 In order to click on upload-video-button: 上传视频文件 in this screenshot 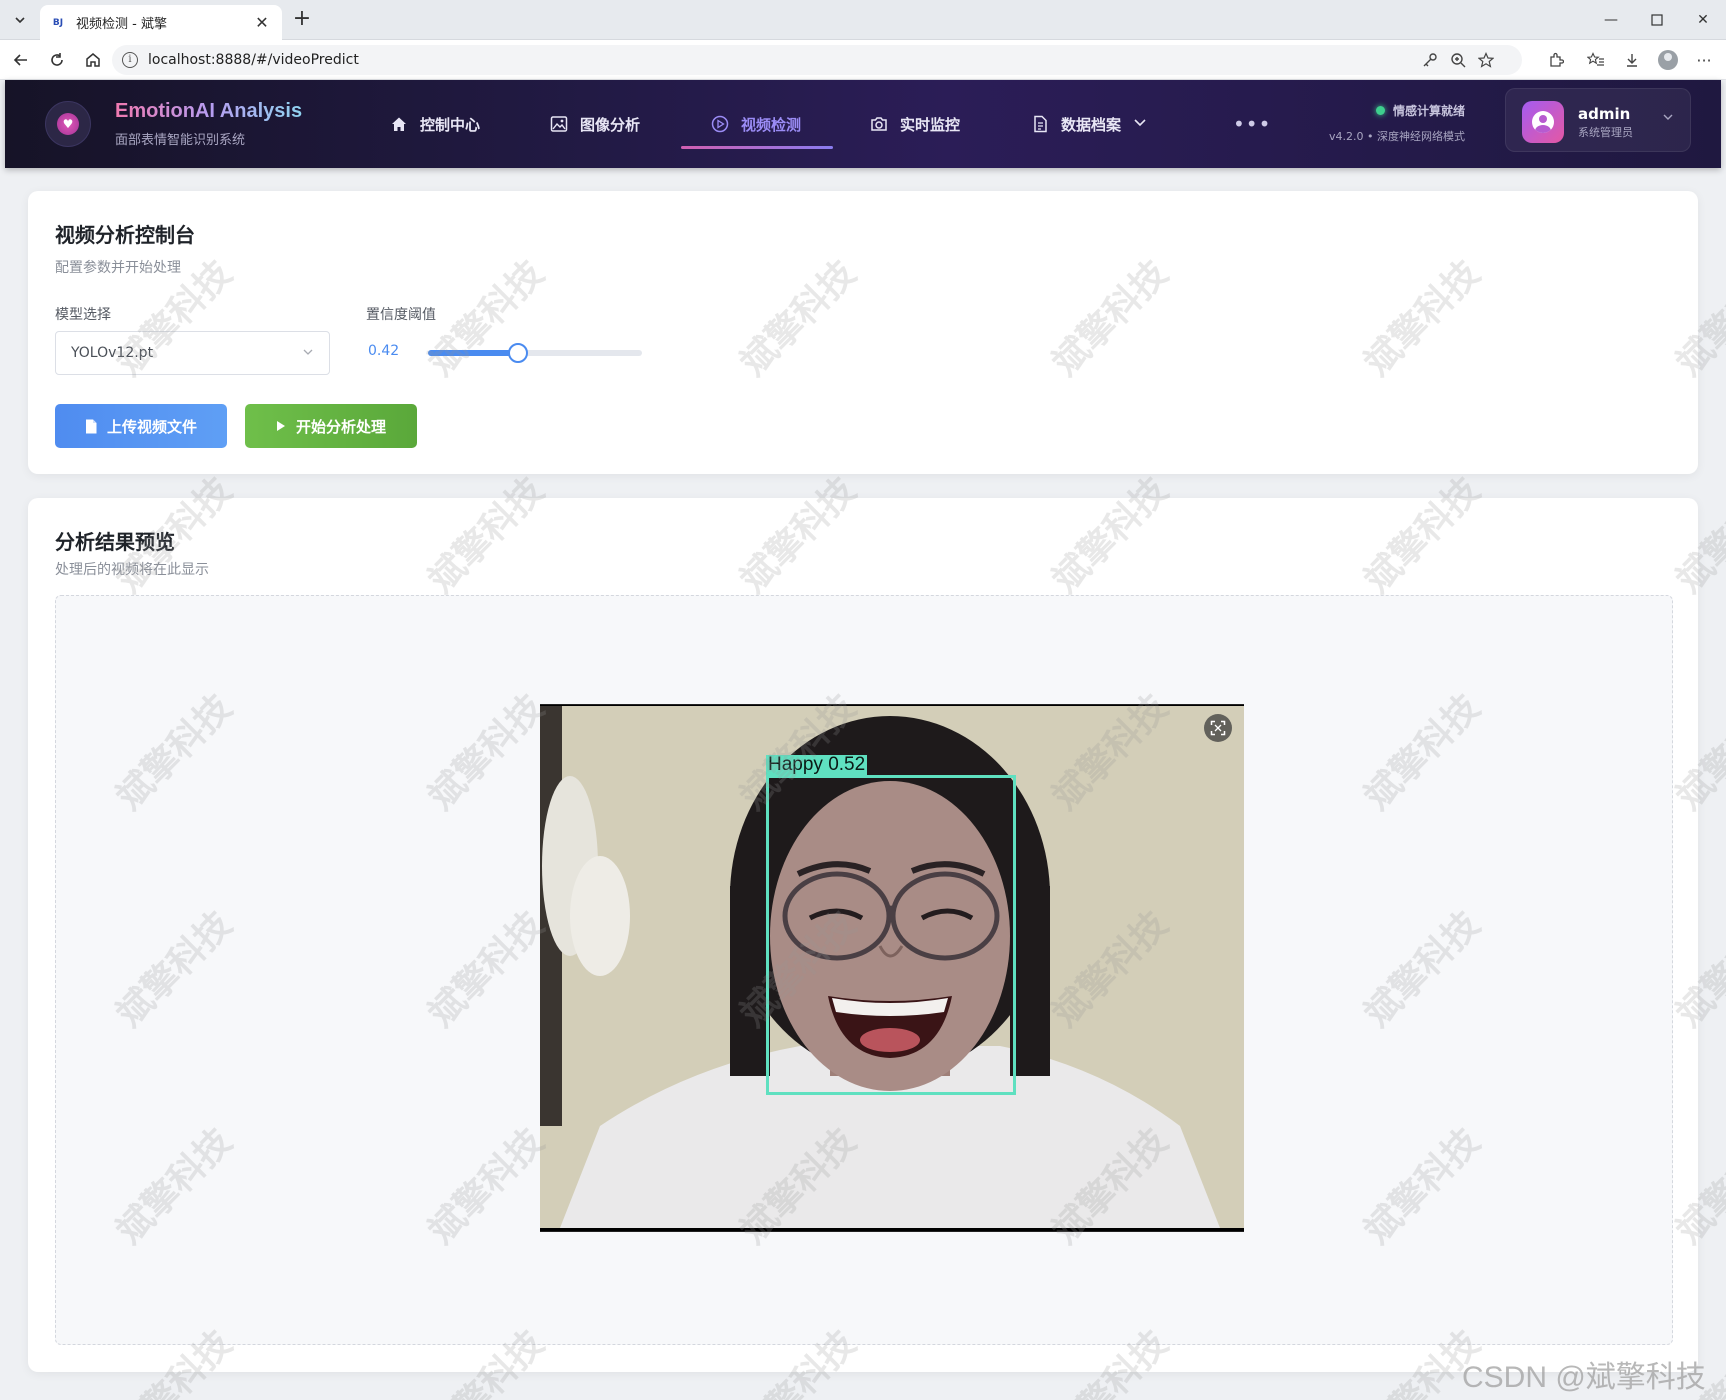, I will do `click(141, 426)`.